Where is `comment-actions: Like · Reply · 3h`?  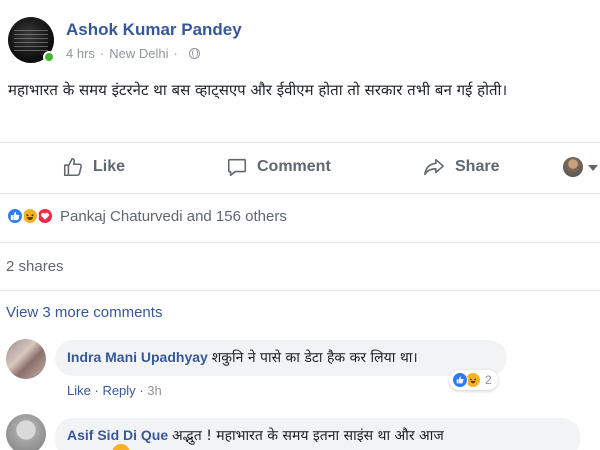
comment-actions: Like · Reply · 3h is located at coordinates (114, 390).